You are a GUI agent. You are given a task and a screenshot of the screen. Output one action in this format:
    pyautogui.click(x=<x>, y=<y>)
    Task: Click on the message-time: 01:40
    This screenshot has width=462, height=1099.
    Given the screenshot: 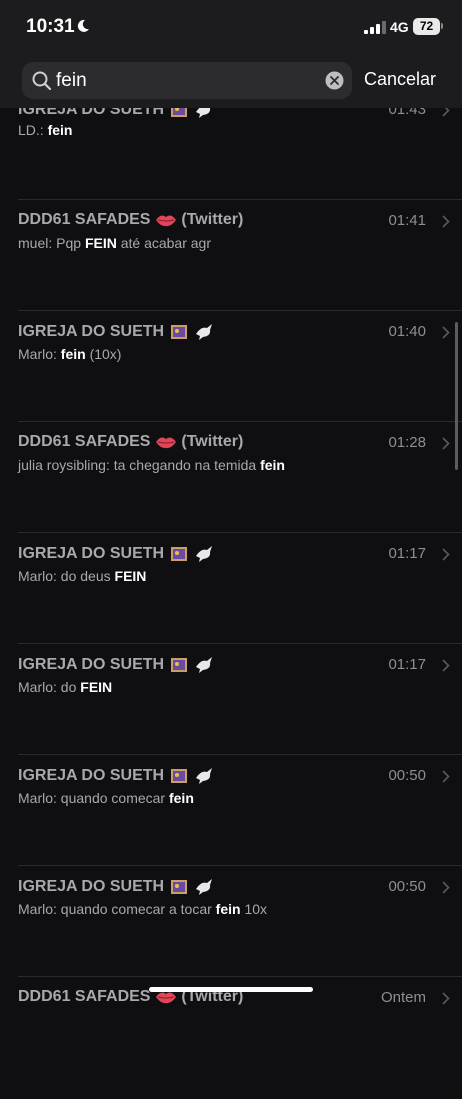 What is the action you would take?
    pyautogui.click(x=407, y=331)
    